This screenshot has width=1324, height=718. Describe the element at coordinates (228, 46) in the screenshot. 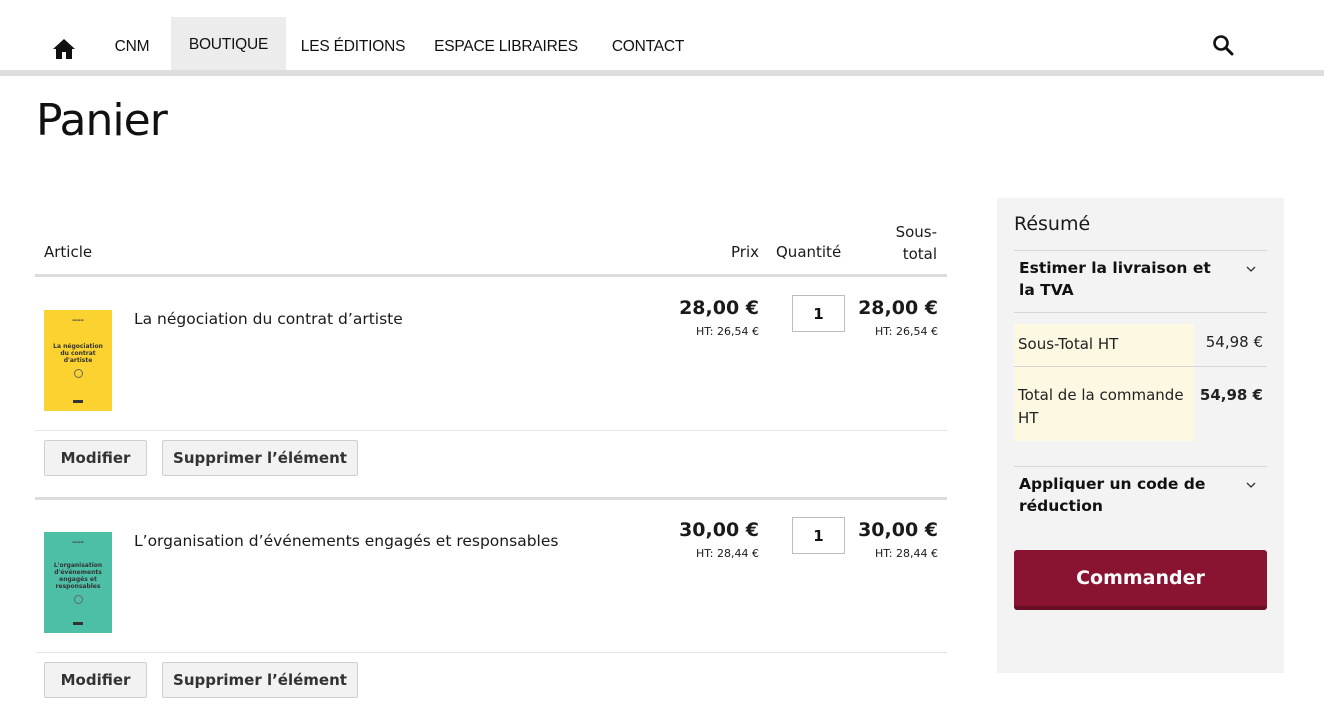

I see `nav-item-boutique: BOUTIQUE` at that location.